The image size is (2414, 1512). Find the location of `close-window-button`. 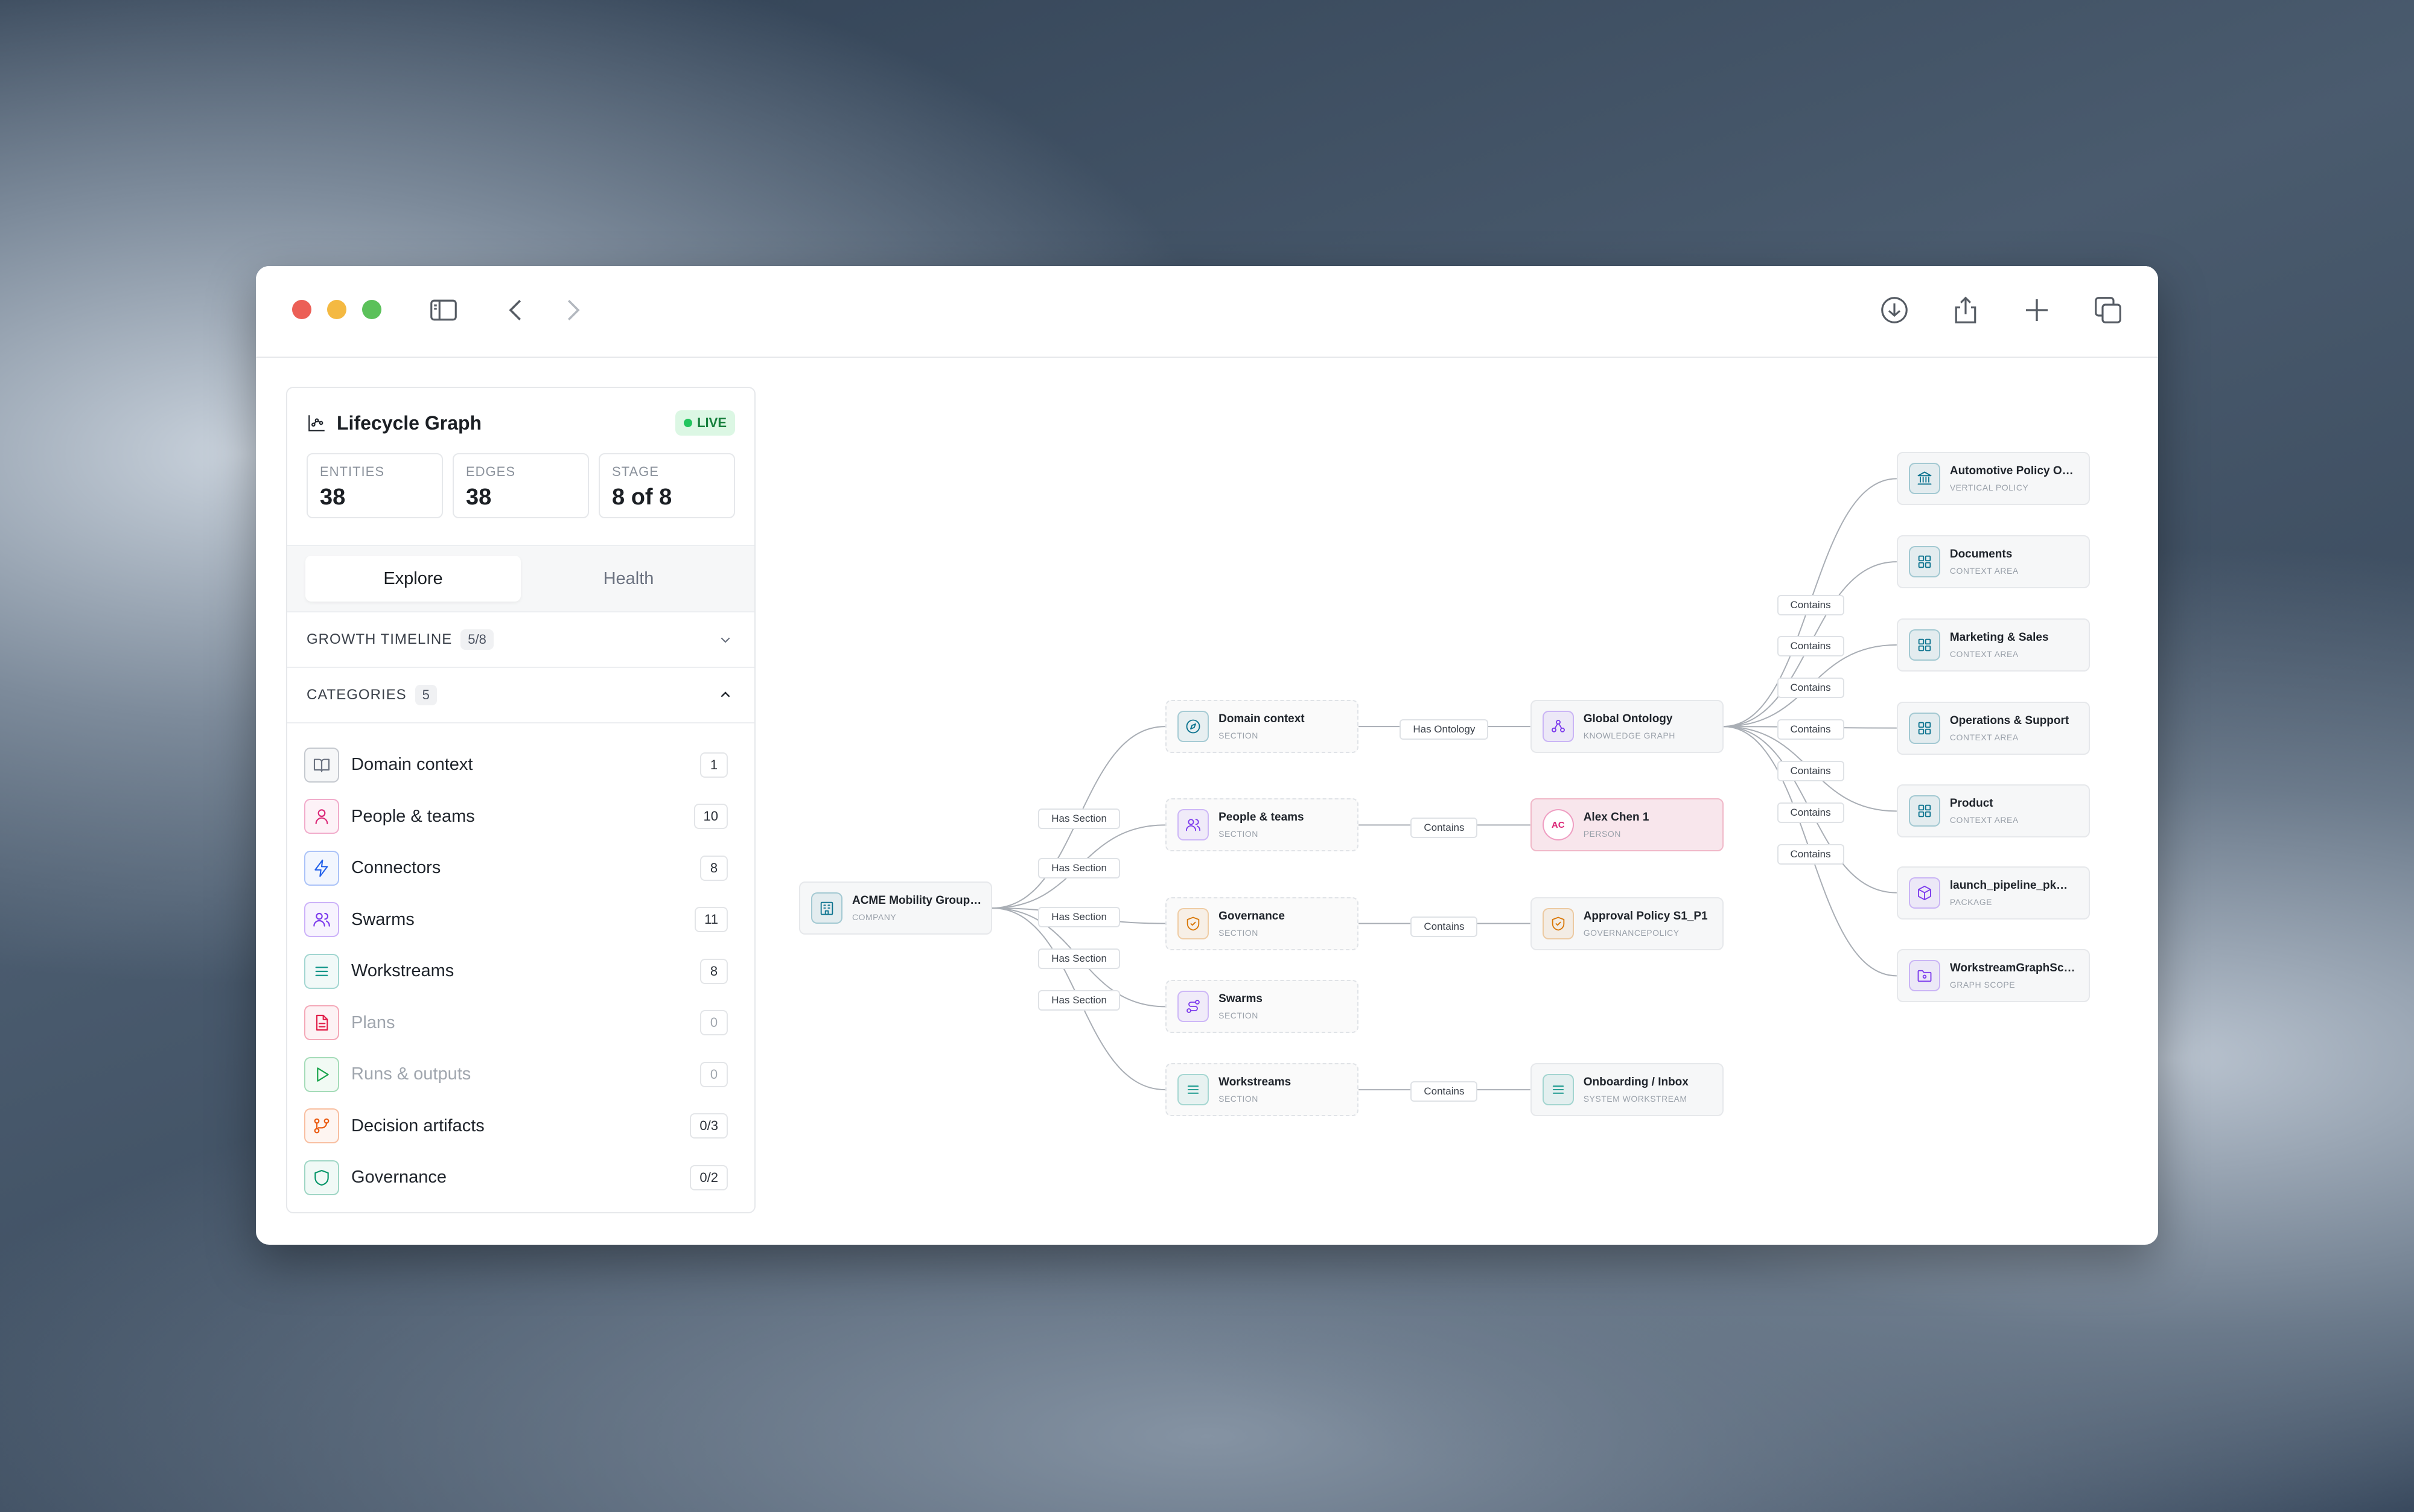

close-window-button is located at coordinates (302, 309).